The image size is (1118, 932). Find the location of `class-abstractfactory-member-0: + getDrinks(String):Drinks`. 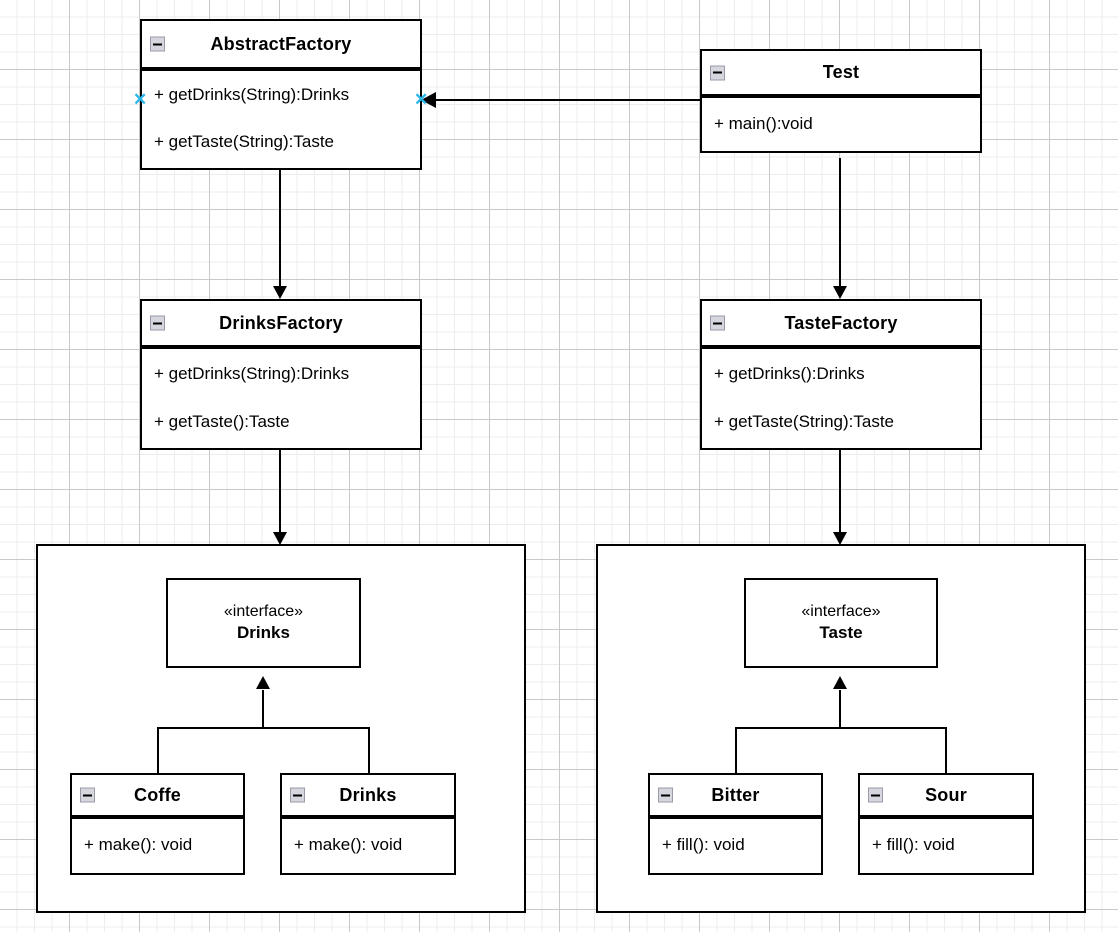

class-abstractfactory-member-0: + getDrinks(String):Drinks is located at coordinates (252, 94).